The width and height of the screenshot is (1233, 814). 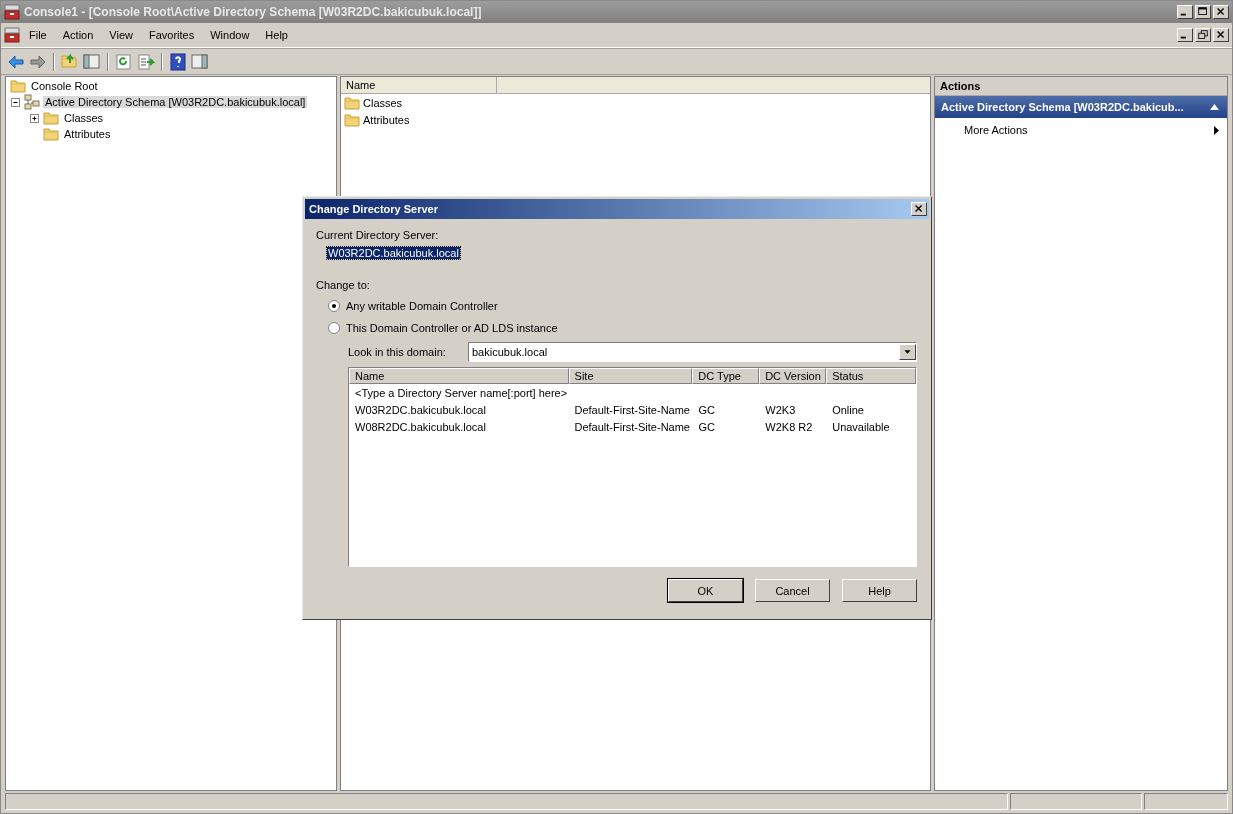 What do you see at coordinates (92, 61) in the screenshot?
I see `console-tree-icon` at bounding box center [92, 61].